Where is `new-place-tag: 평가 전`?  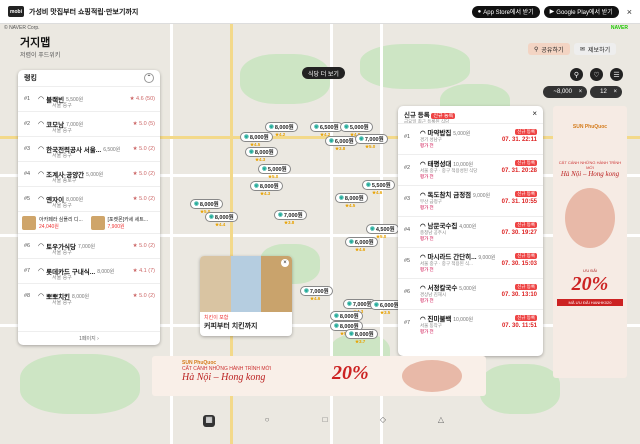
new-place-tag: 평가 전 is located at coordinates (427, 300).